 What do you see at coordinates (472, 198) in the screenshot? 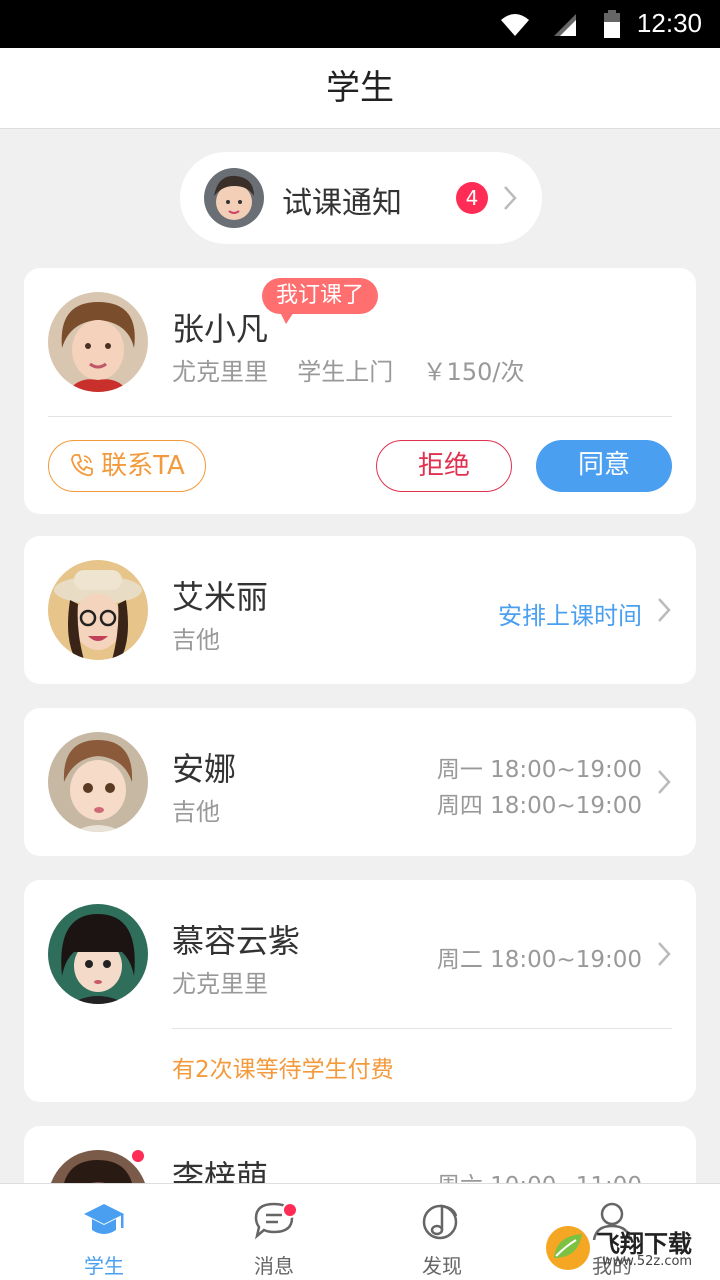
I see `trial-count-badge: 4` at bounding box center [472, 198].